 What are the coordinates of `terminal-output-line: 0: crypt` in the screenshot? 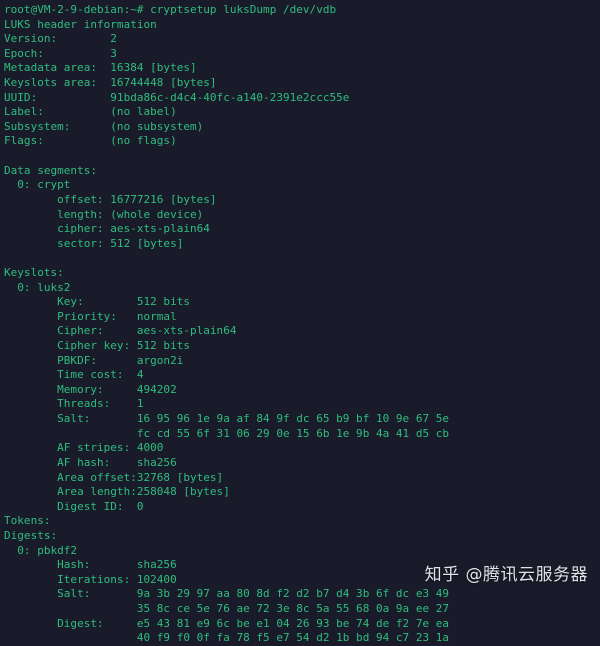 It's located at (37, 185).